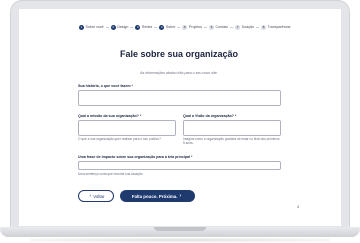 Image resolution: width=360 pixels, height=243 pixels. I want to click on step-4-label: Sobre, so click(170, 27).